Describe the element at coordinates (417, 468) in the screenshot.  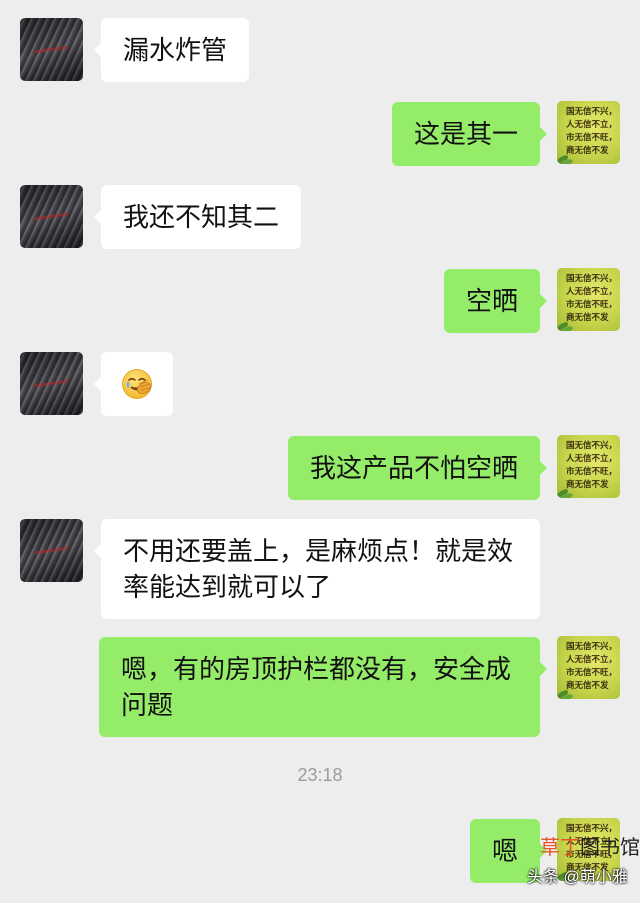
I see `message-bubble: 我这产品不怕空晒` at that location.